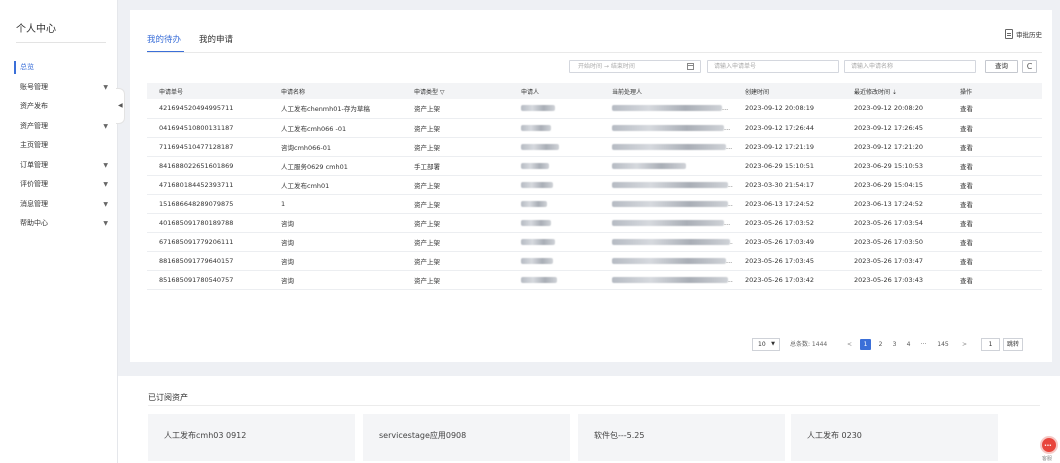 The image size is (1060, 463). I want to click on page-jump-button: 跳转, so click(1013, 344).